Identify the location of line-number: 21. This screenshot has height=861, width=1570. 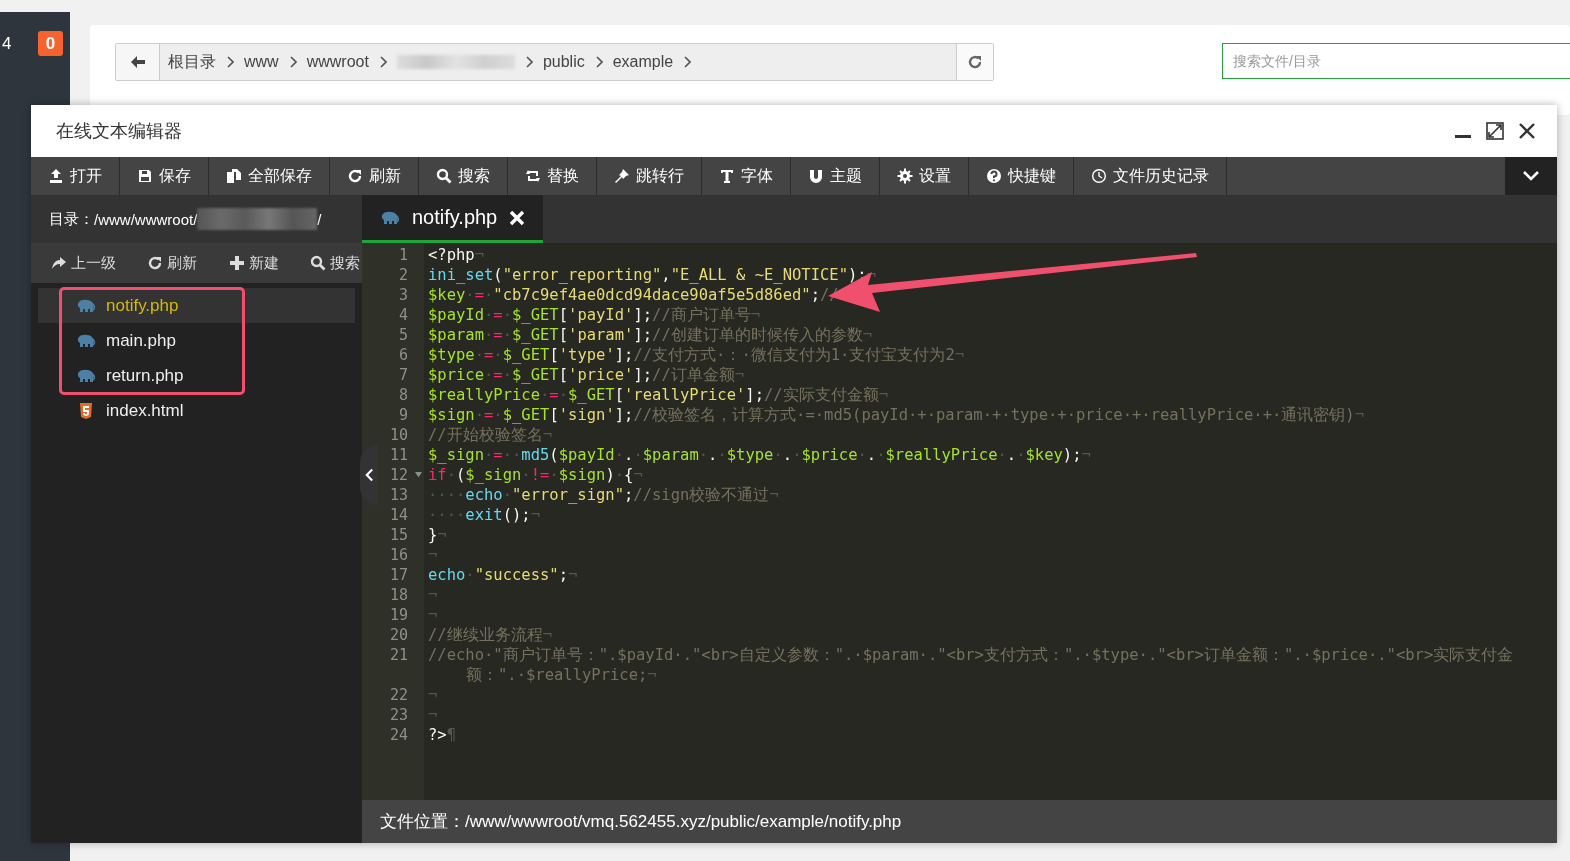
(398, 655).